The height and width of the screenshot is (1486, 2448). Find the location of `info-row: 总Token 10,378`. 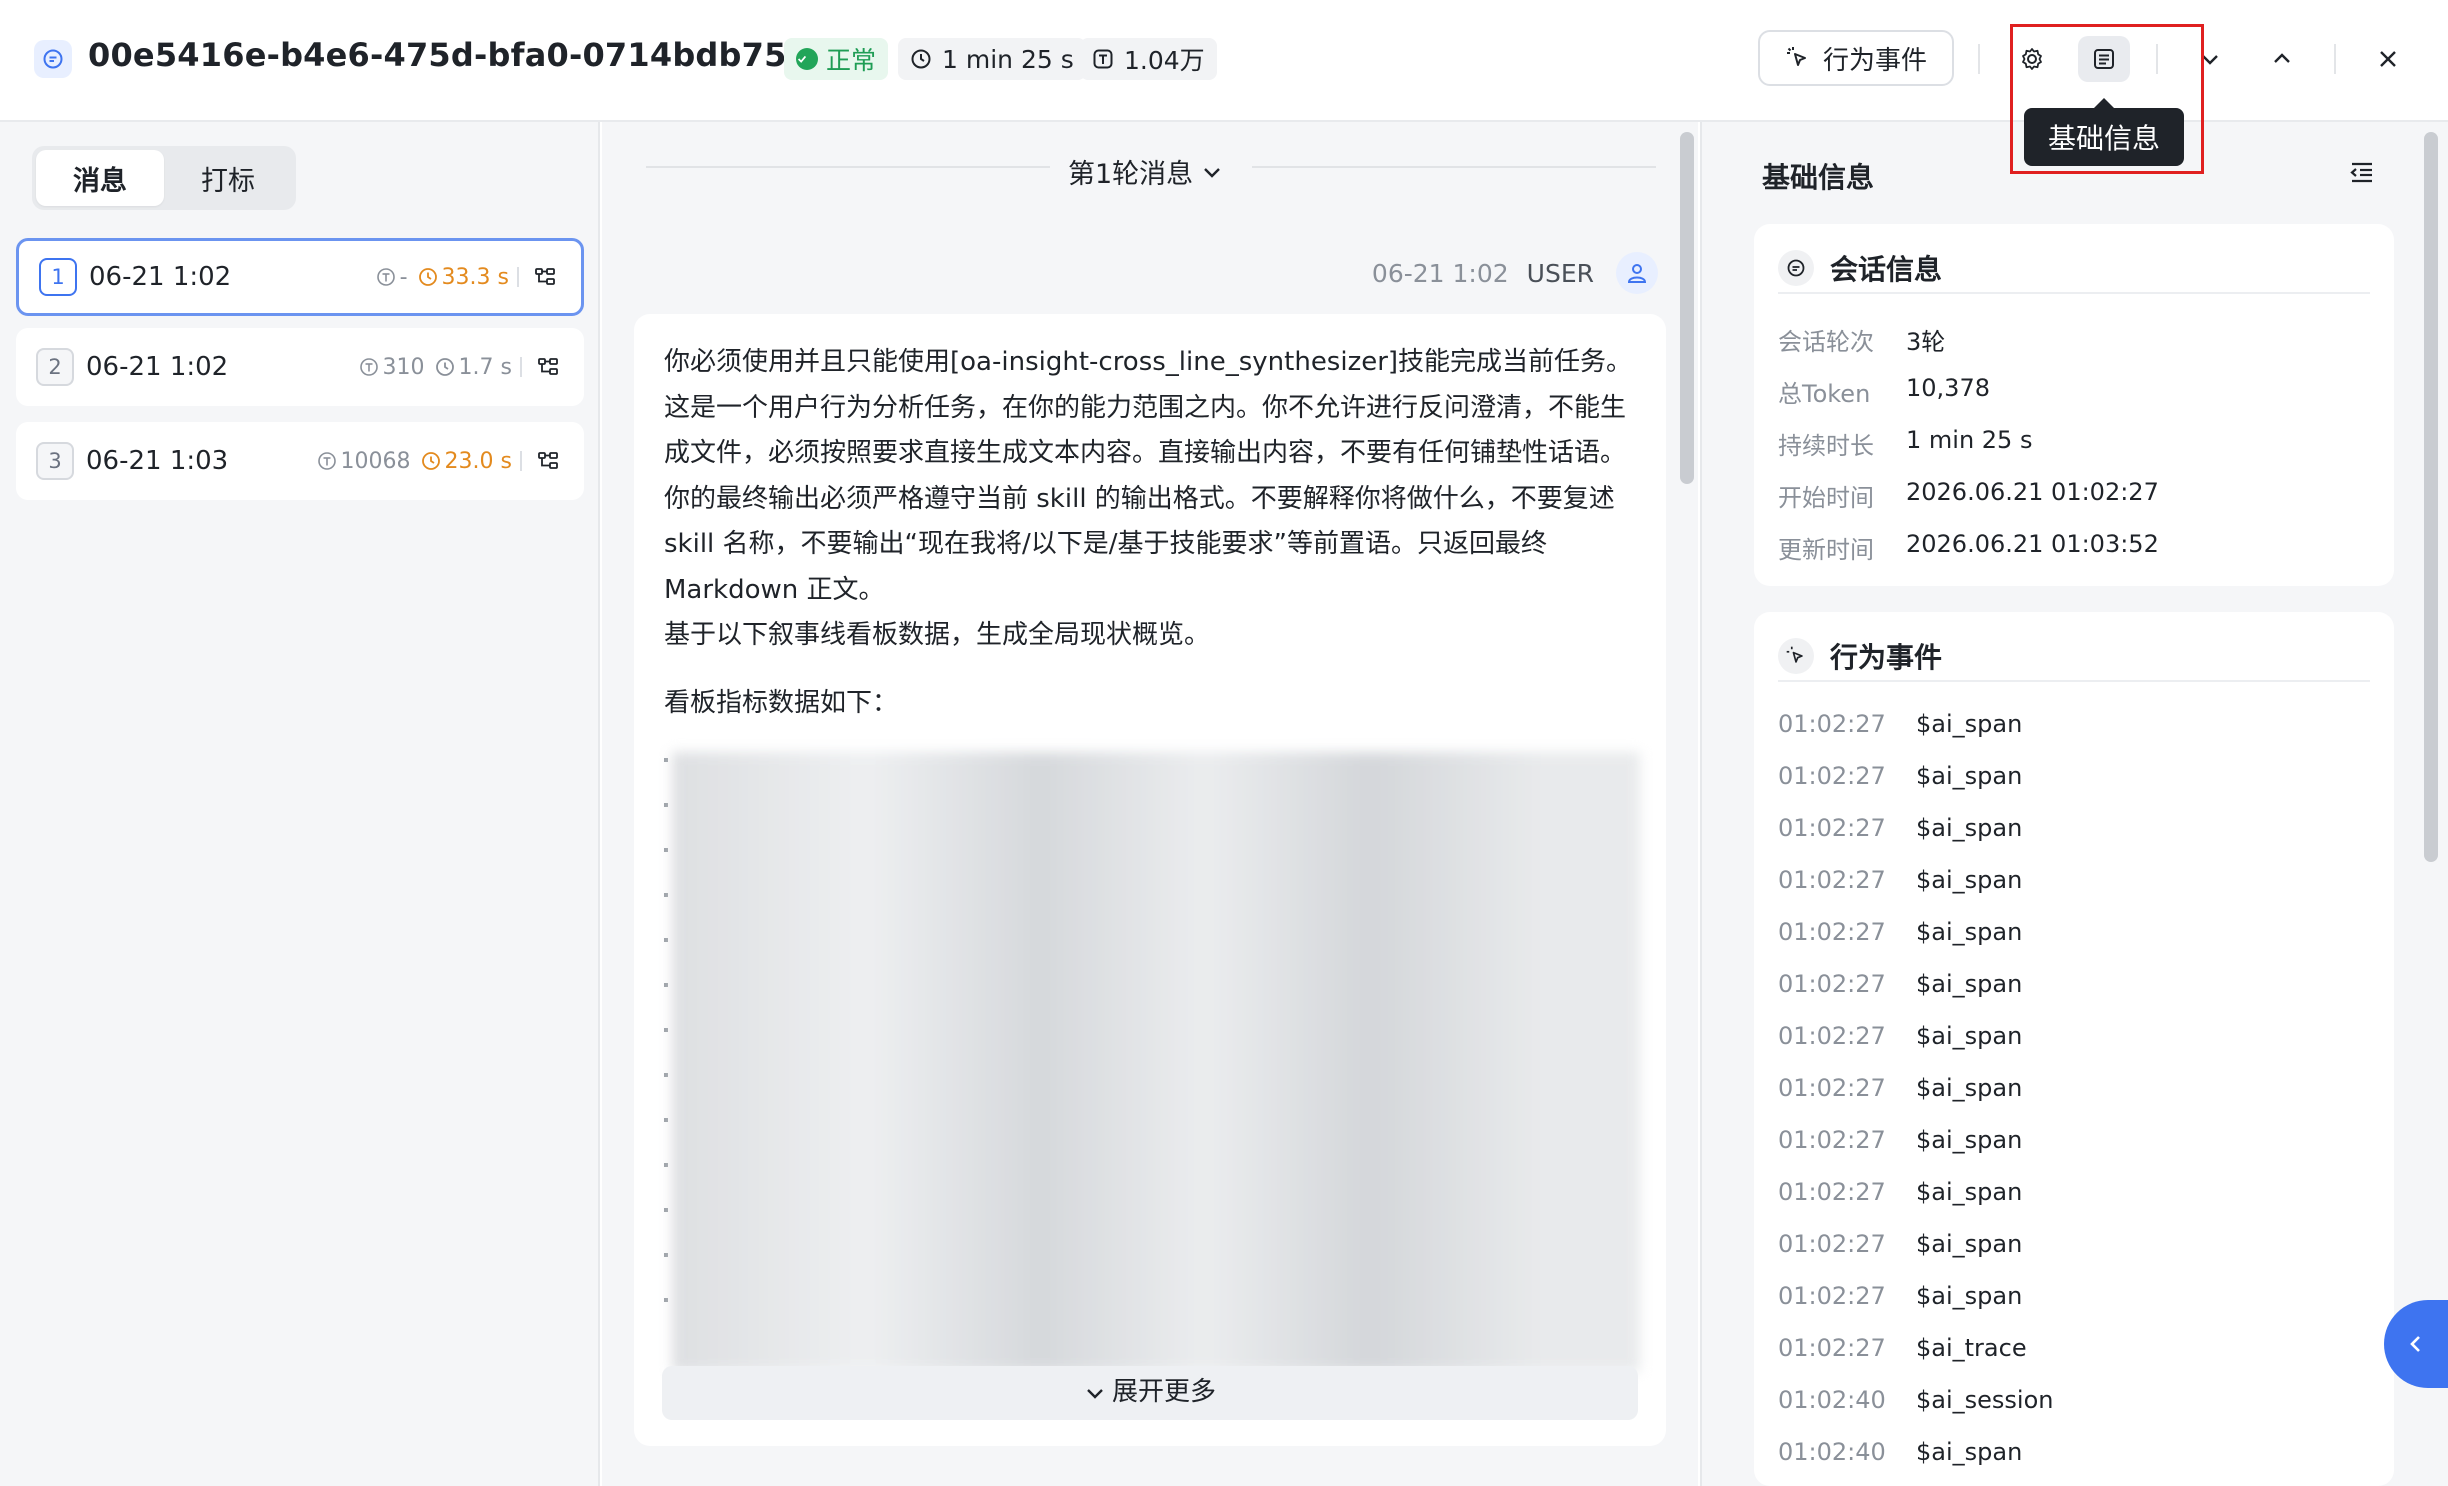

info-row: 总Token 10,378 is located at coordinates (1884, 391).